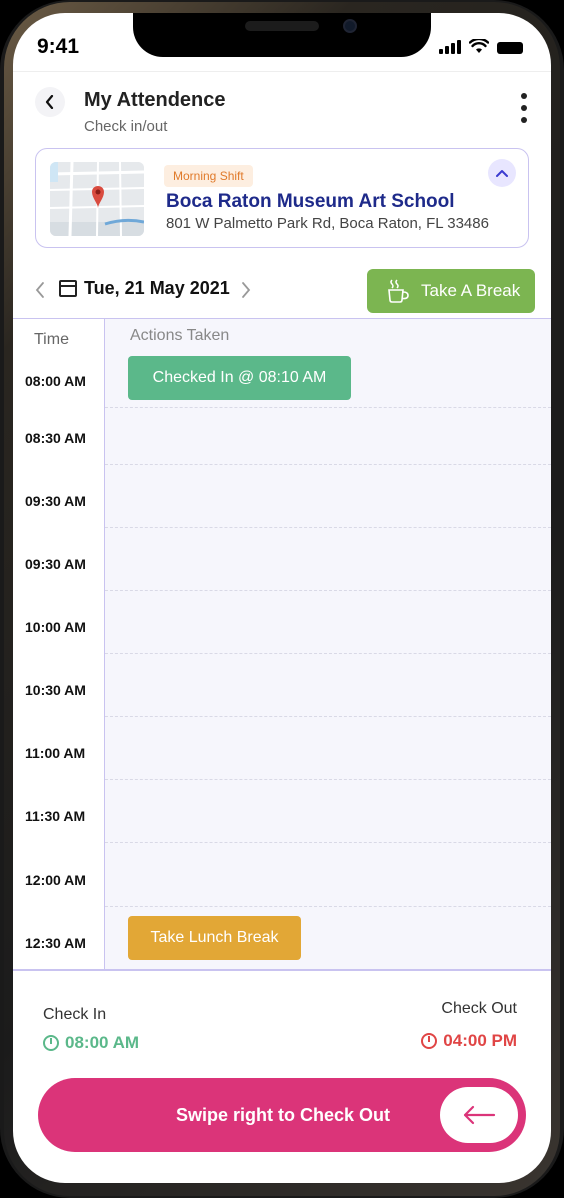 The width and height of the screenshot is (564, 1198). I want to click on time-slot-label: 08:00 AM, so click(55, 381).